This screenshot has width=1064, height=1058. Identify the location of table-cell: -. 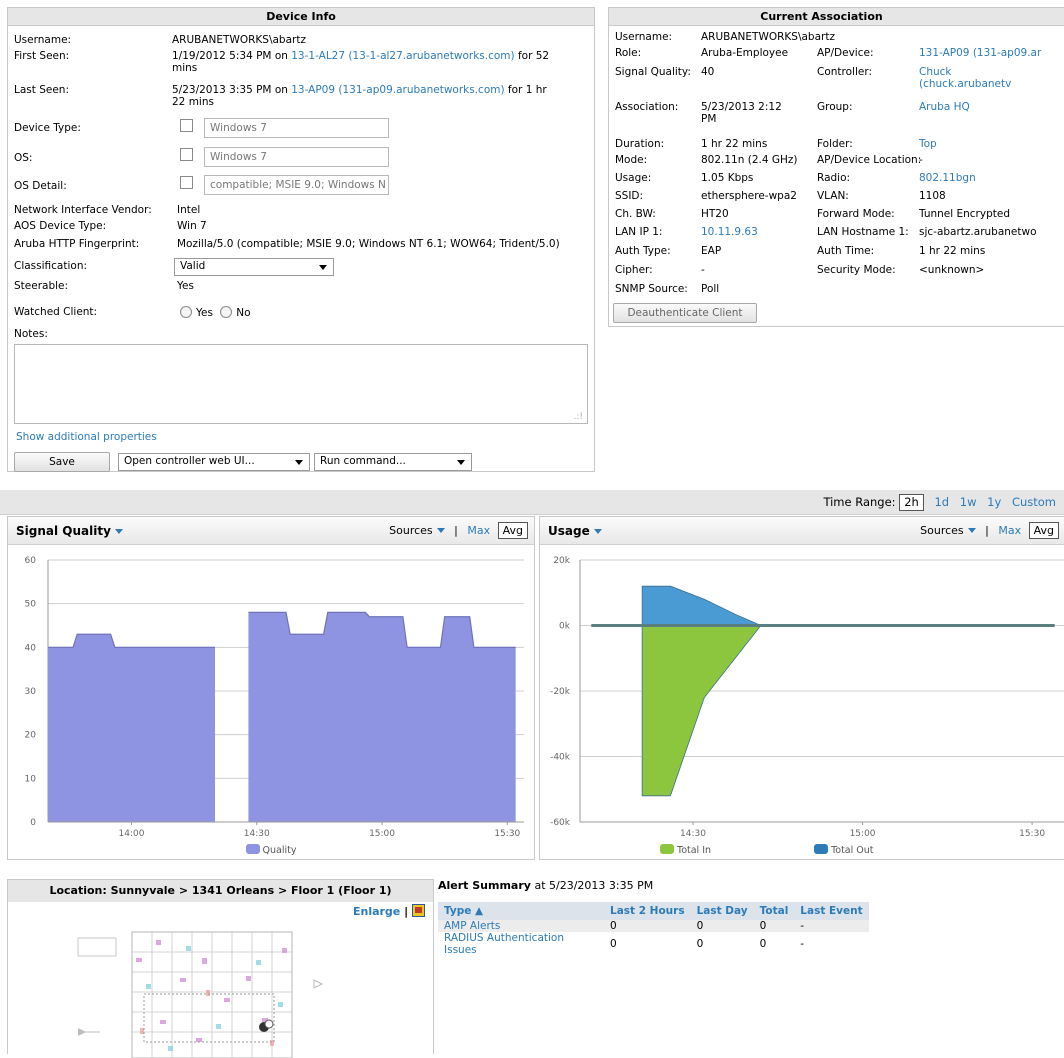
(831, 926).